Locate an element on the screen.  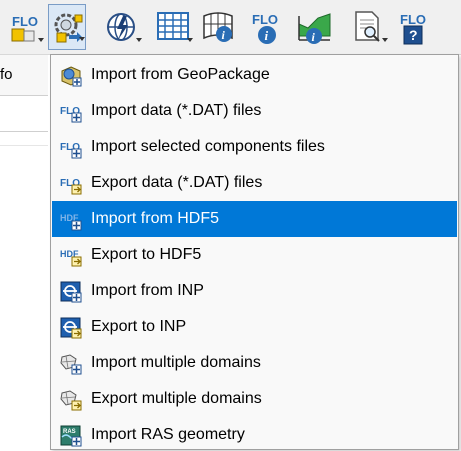
inp-import-icon is located at coordinates (71, 292).